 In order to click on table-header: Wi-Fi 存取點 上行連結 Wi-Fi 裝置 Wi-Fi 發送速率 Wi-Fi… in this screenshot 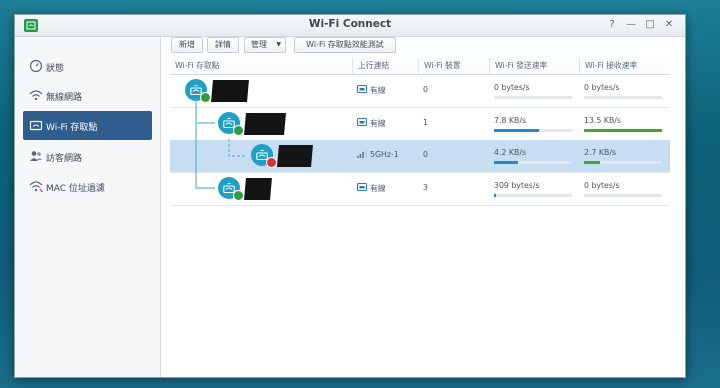, I will do `click(420, 66)`.